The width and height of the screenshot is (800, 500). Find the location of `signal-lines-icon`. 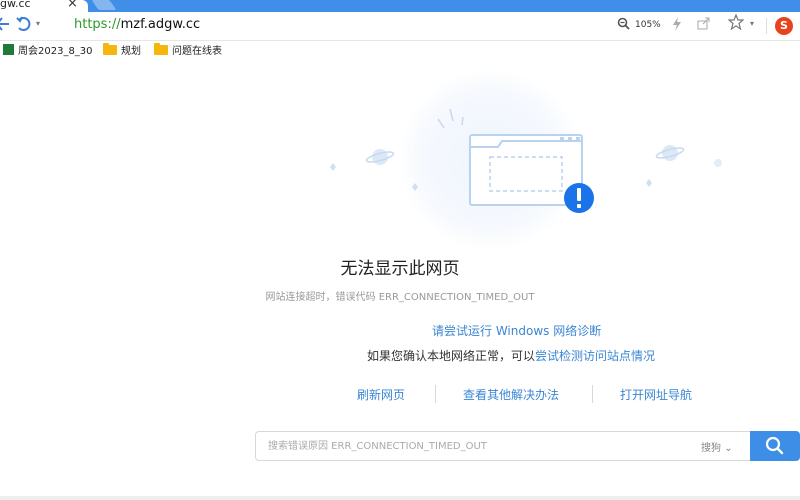

signal-lines-icon is located at coordinates (450, 118).